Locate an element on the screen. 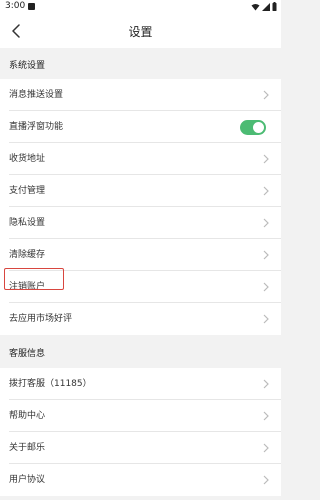 The image size is (320, 500). row-label: 用户协议 is located at coordinates (27, 480).